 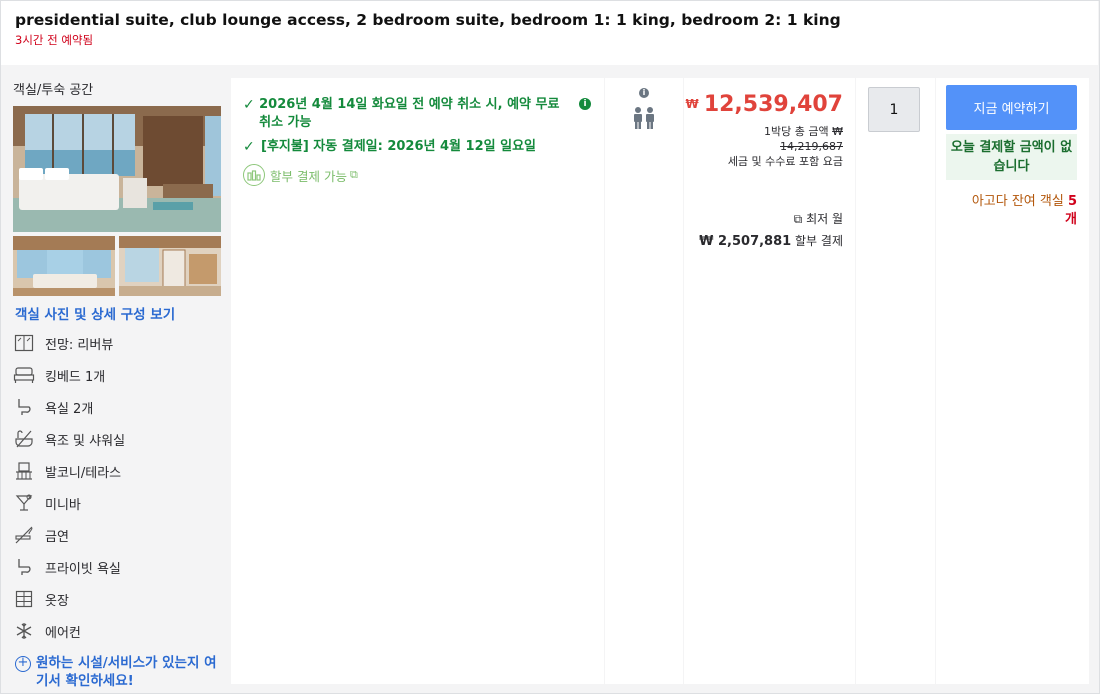 I want to click on amenity-private-bathroom: 프라이빗 욕실, so click(x=67, y=567).